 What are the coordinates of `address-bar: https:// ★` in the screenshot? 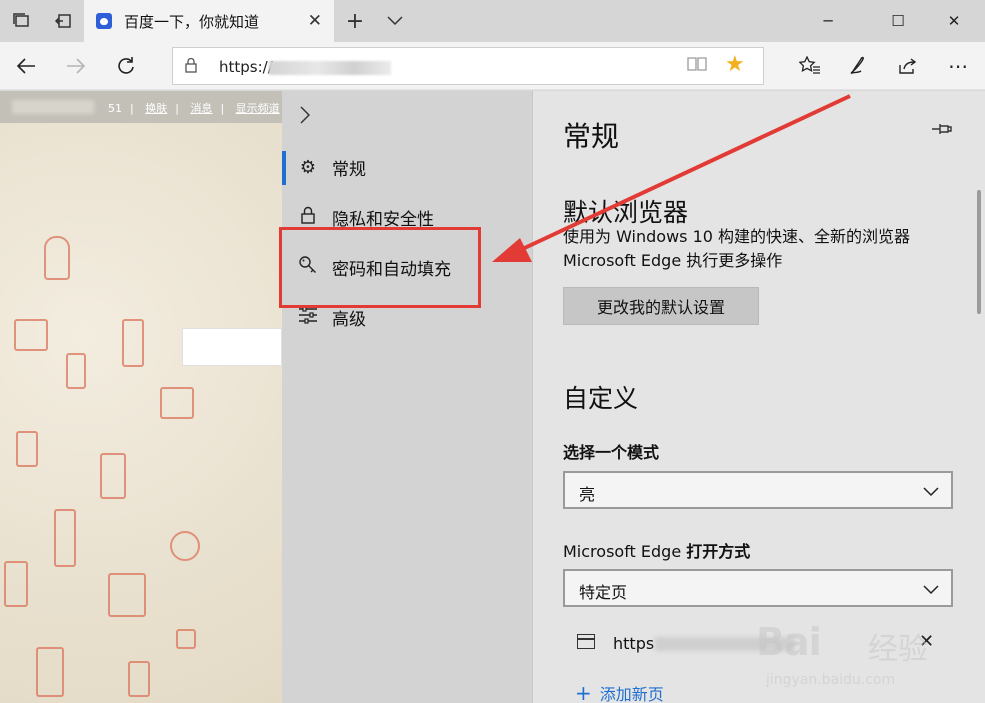 It's located at (468, 66).